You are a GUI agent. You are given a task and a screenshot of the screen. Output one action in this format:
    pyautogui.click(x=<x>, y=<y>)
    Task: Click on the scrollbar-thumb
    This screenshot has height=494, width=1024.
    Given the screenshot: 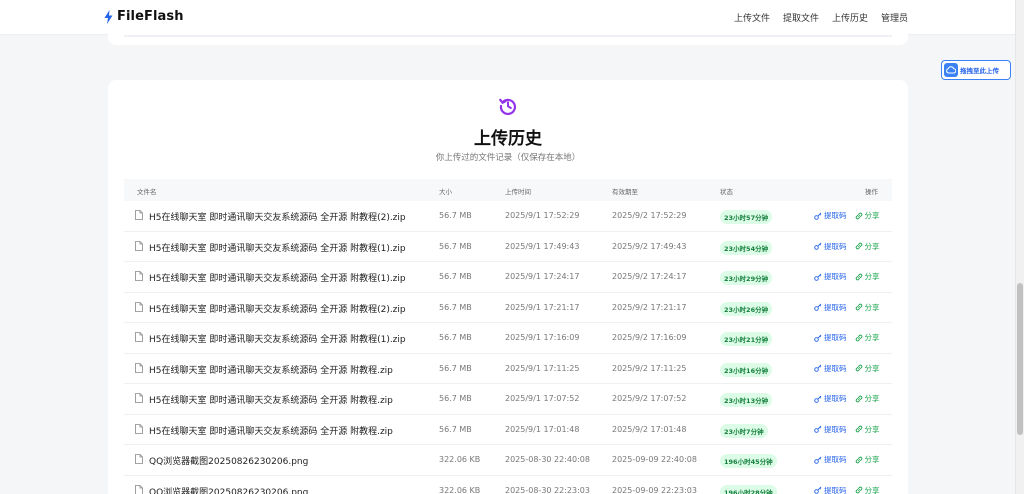 What is the action you would take?
    pyautogui.click(x=1020, y=359)
    